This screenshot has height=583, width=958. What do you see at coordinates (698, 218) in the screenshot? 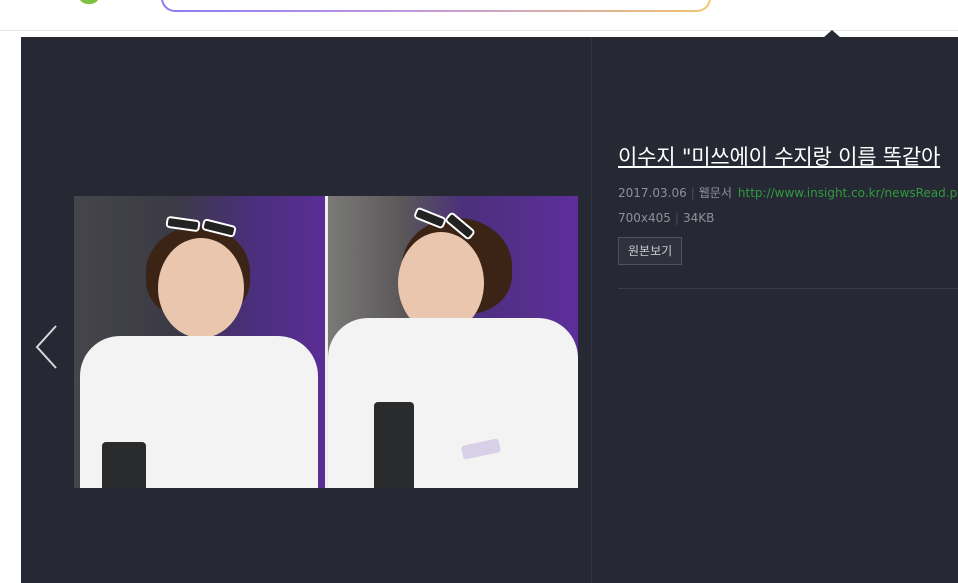
I see `image-file-size: 34KB` at bounding box center [698, 218].